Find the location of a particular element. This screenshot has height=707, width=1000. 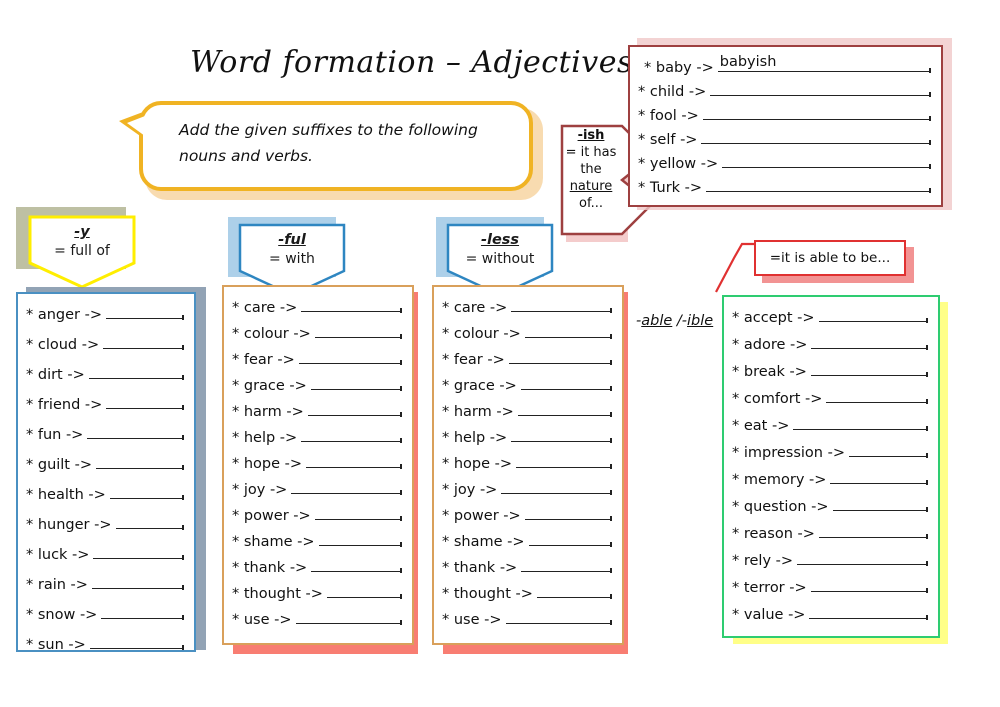

prompt-word: * harm -> is located at coordinates (268, 412).